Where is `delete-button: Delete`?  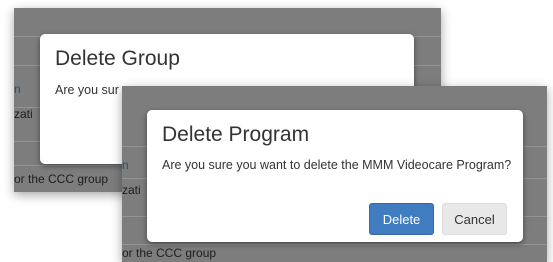
delete-button: Delete is located at coordinates (401, 219).